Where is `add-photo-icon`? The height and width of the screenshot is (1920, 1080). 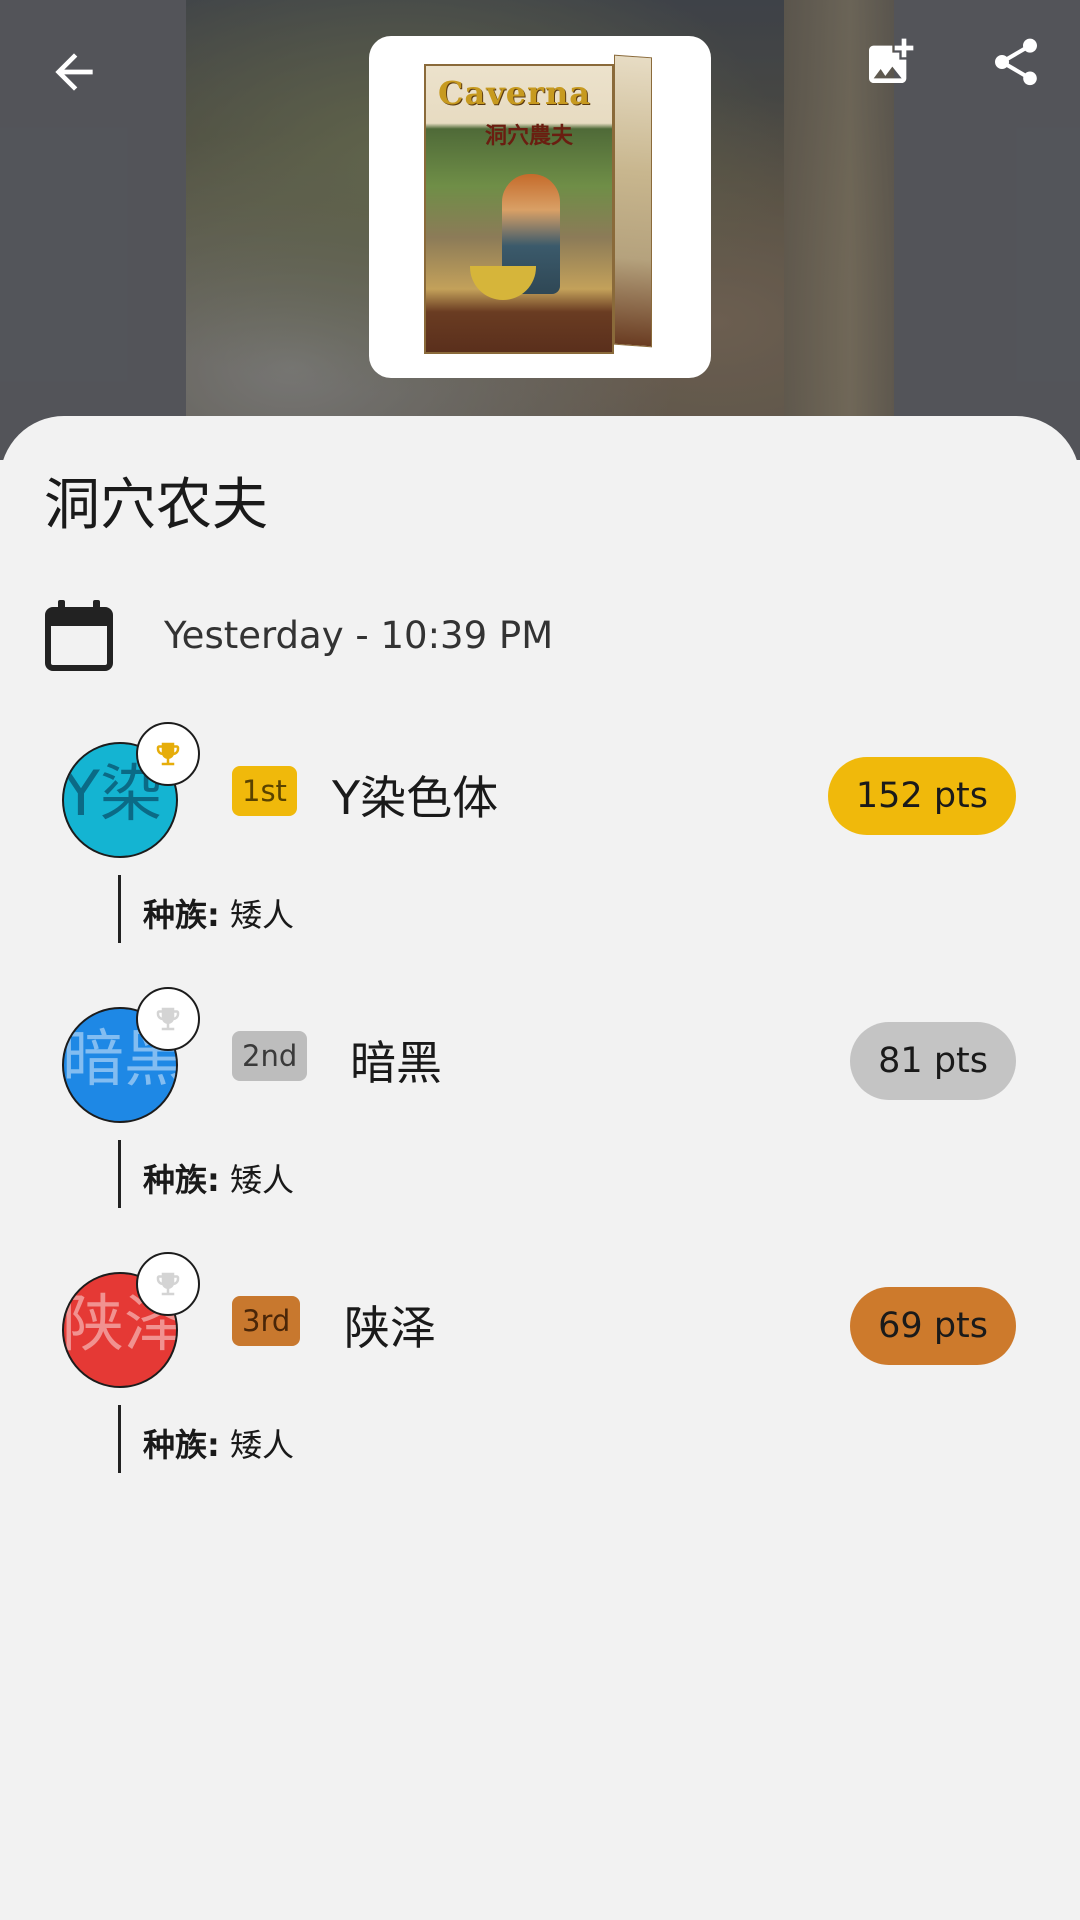 add-photo-icon is located at coordinates (891, 60).